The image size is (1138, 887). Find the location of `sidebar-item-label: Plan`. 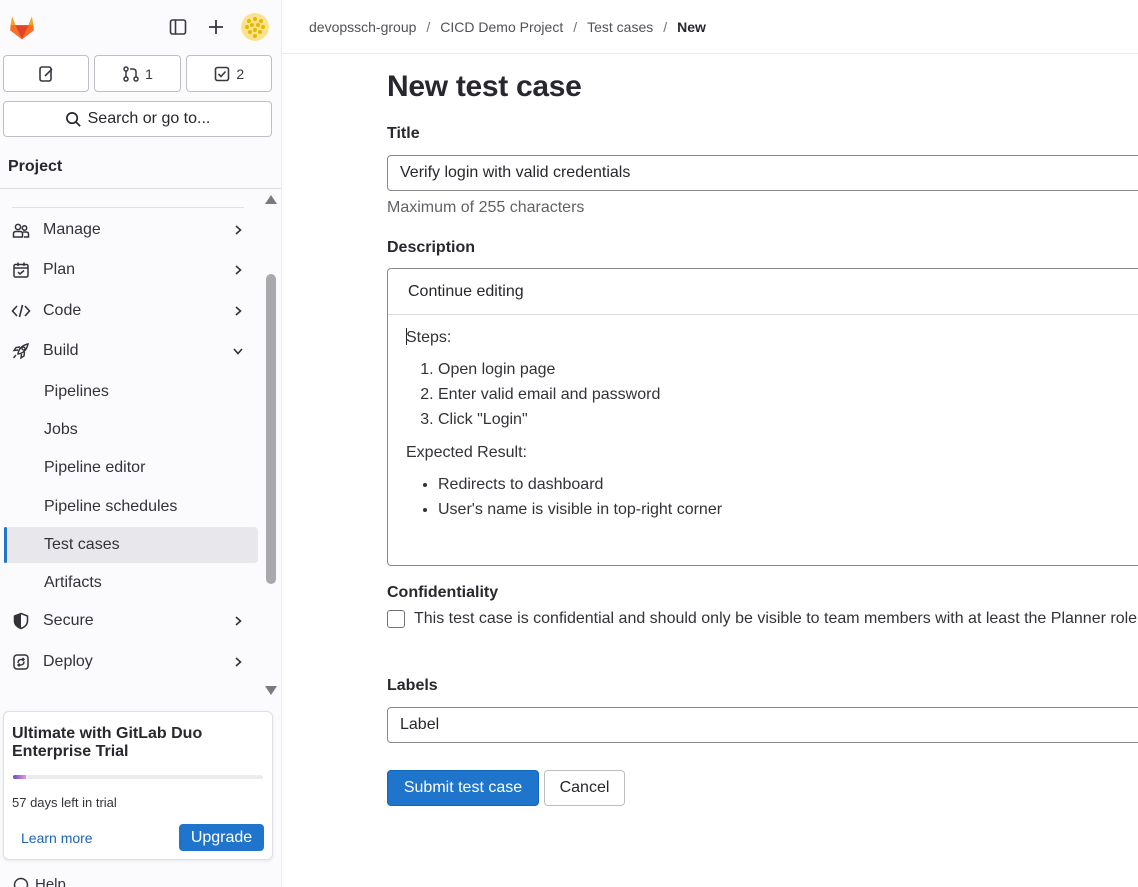

sidebar-item-label: Plan is located at coordinates (59, 269).